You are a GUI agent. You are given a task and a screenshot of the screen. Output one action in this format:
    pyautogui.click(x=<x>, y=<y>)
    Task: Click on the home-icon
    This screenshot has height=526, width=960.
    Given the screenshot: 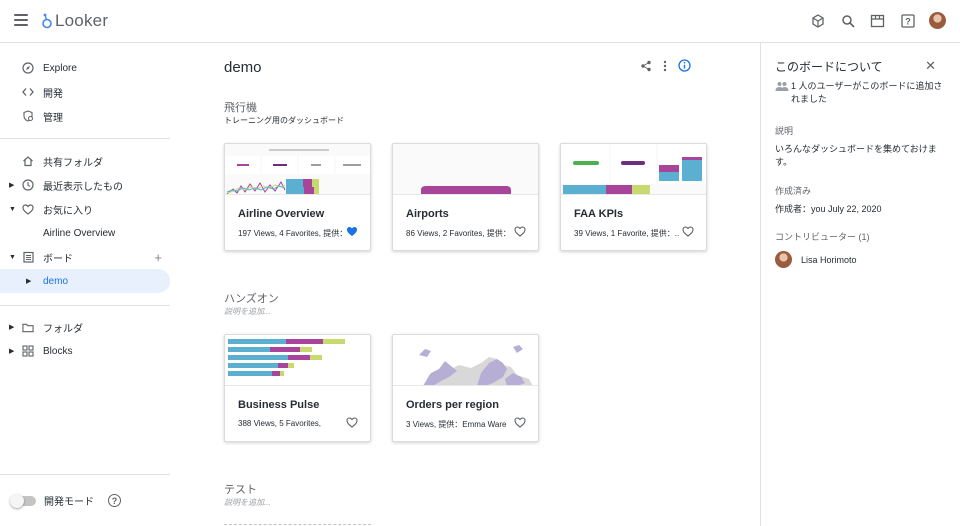 What is the action you would take?
    pyautogui.click(x=28, y=161)
    